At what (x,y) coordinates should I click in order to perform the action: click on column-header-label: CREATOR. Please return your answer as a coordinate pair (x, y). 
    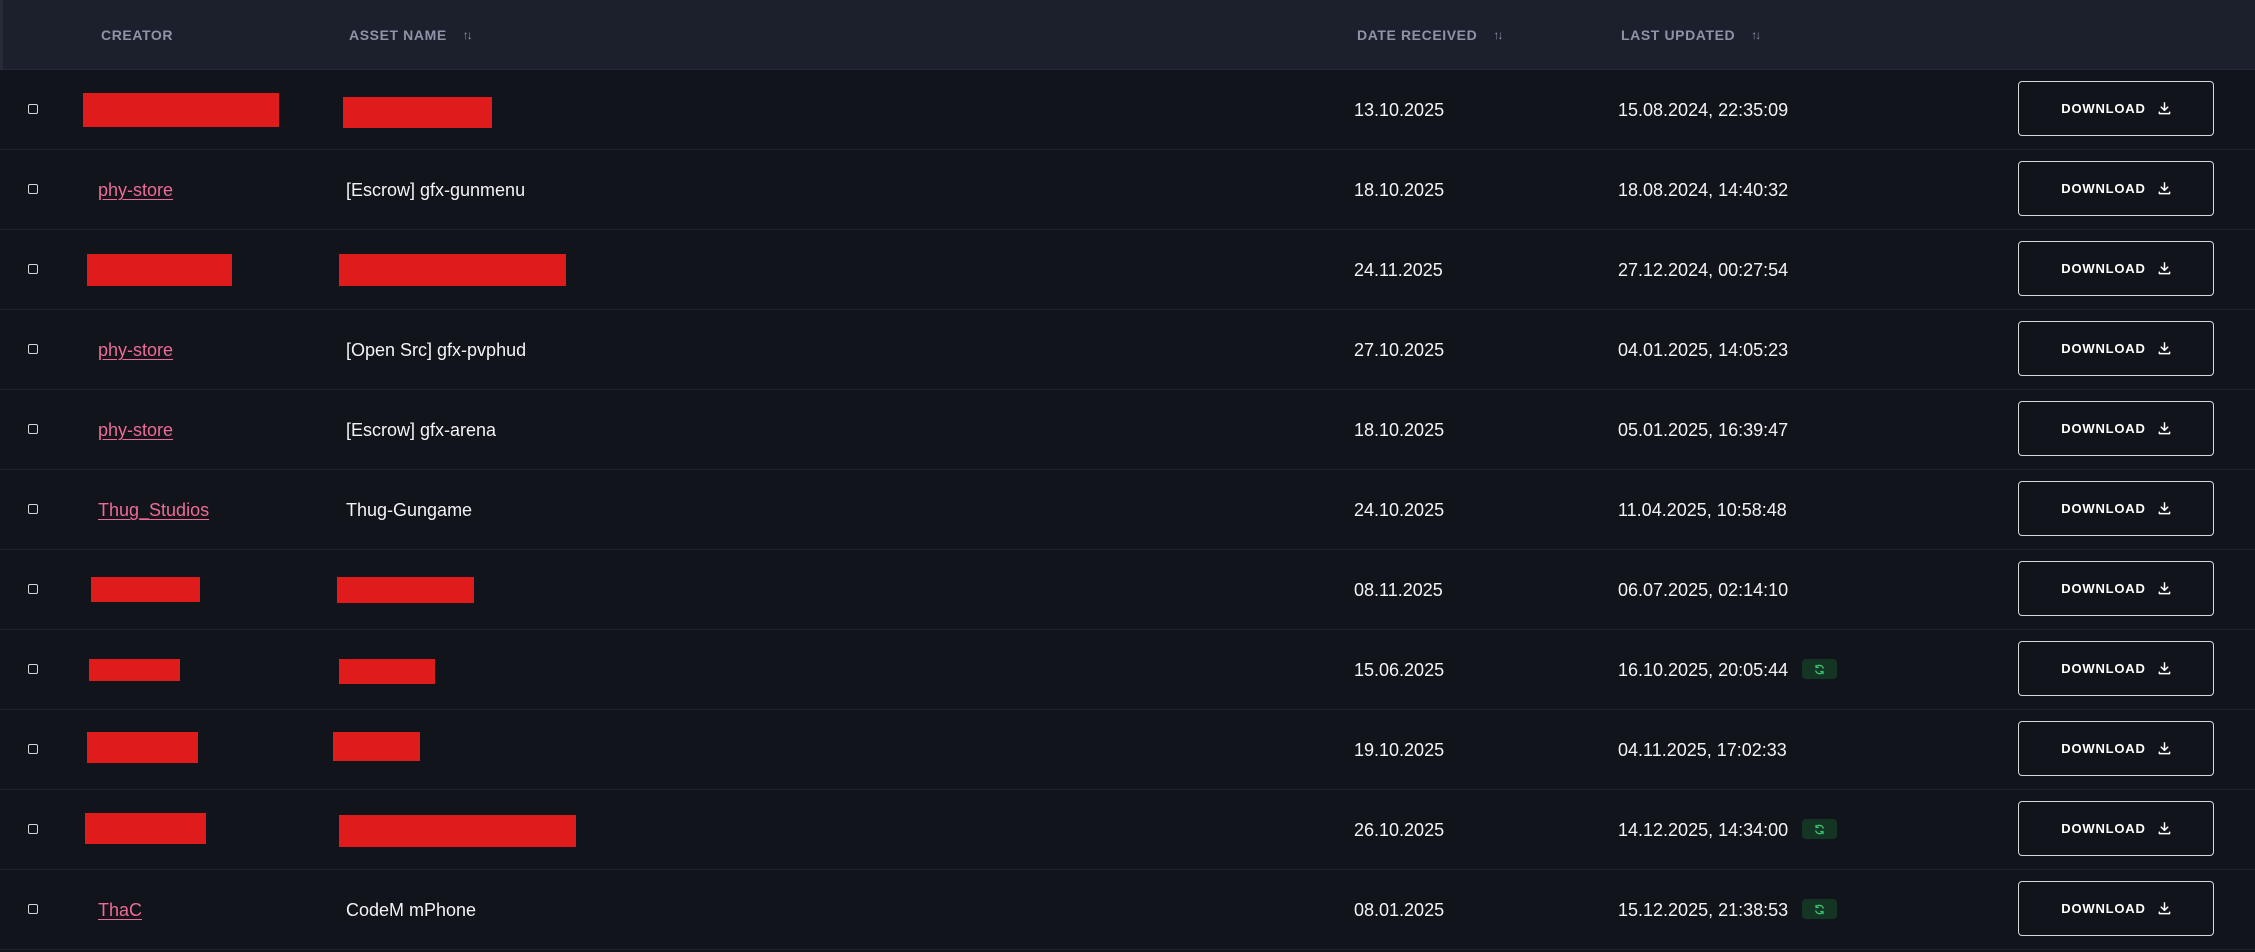
    Looking at the image, I should click on (137, 35).